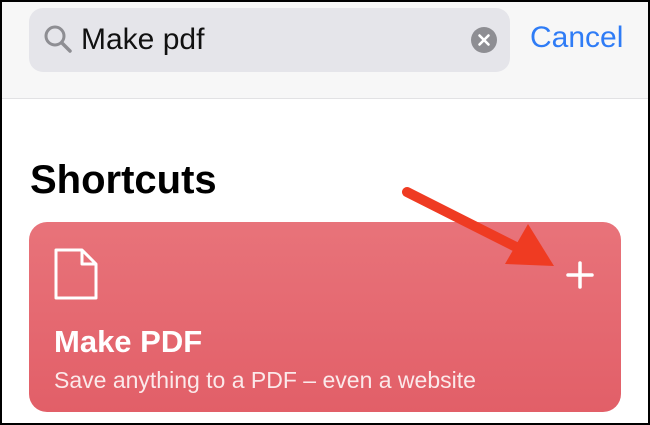  What do you see at coordinates (265, 380) in the screenshot?
I see `shortcut-subtitle: Save anything to a PDF – even a website` at bounding box center [265, 380].